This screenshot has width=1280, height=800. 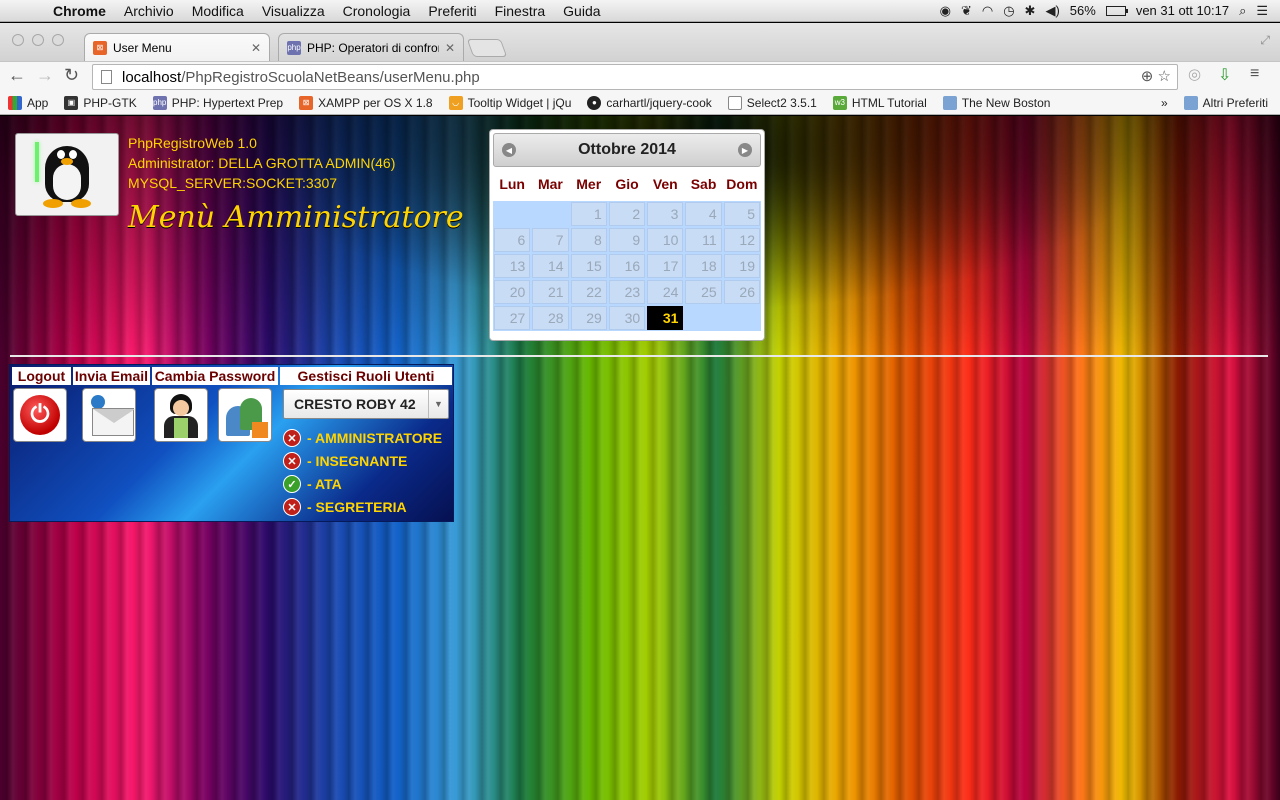 I want to click on page-info-icon, so click(x=106, y=77).